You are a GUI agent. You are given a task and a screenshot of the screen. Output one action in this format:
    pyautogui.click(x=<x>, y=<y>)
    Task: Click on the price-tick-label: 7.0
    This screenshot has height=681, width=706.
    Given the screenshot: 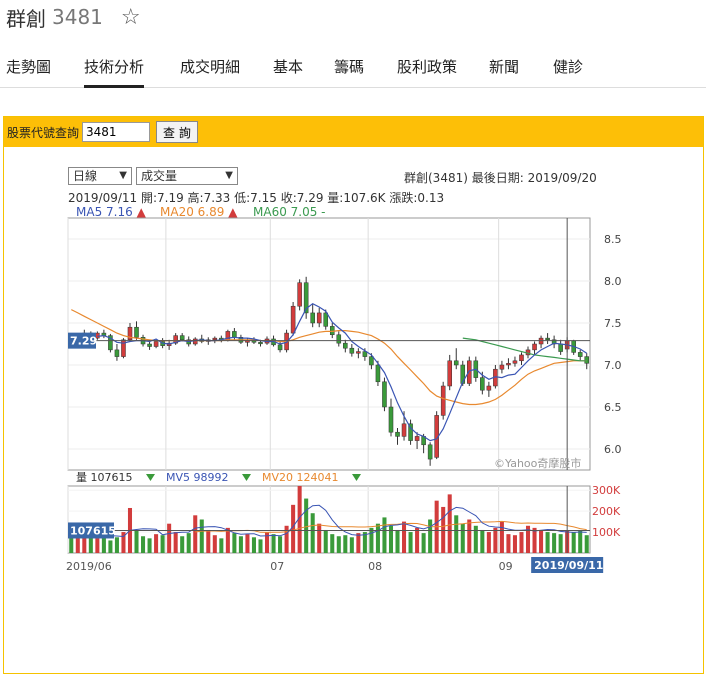 What is the action you would take?
    pyautogui.click(x=613, y=365)
    